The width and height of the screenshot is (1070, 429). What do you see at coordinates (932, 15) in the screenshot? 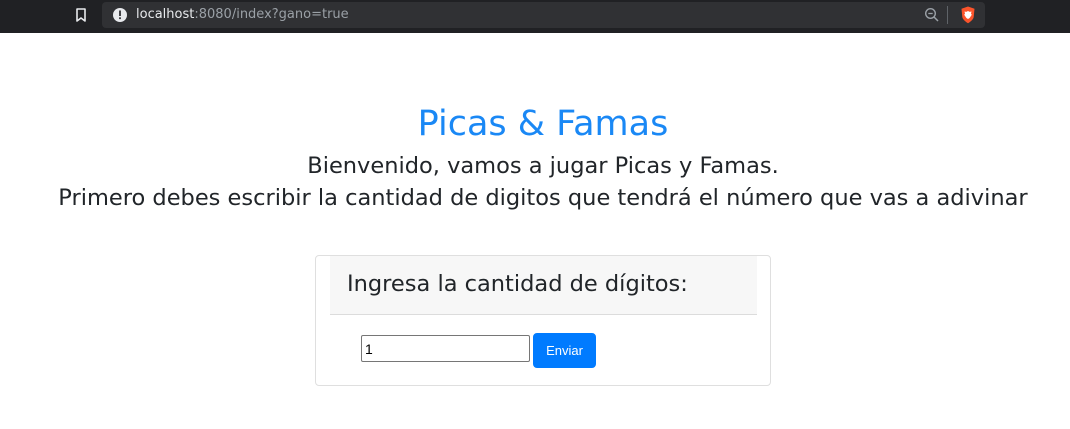
I see `zoom-icon` at bounding box center [932, 15].